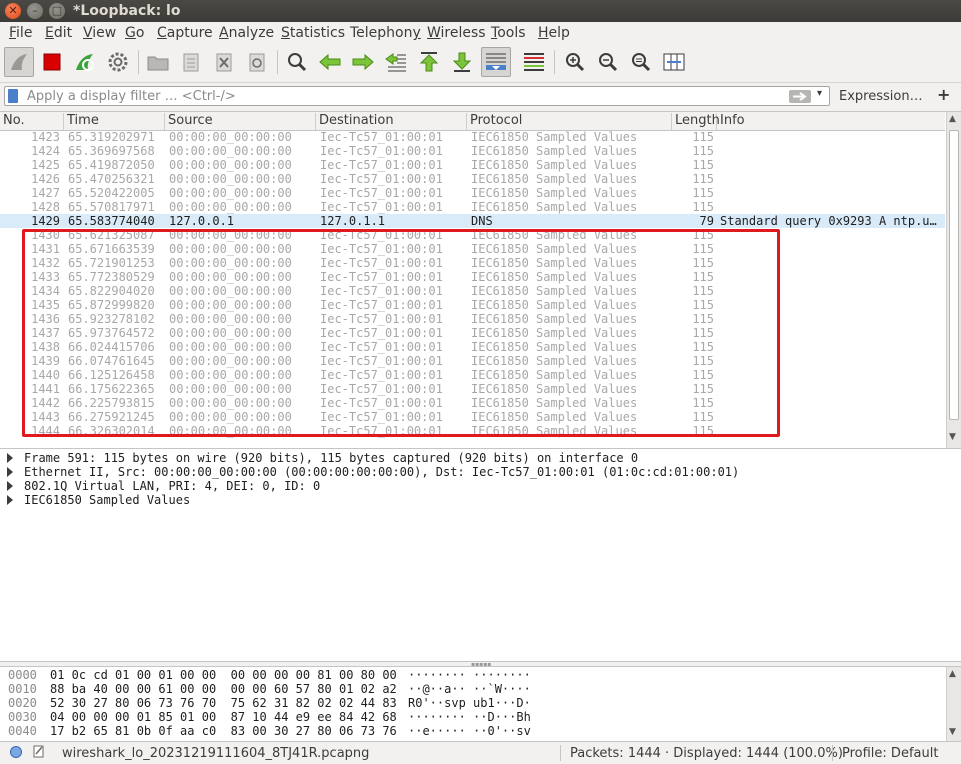  I want to click on column-source: Source, so click(240, 121).